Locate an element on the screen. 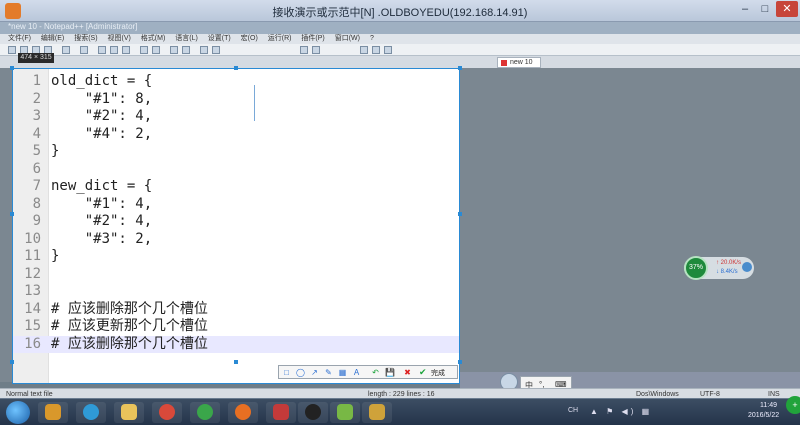  menu-run: 运行(R) is located at coordinates (280, 39).